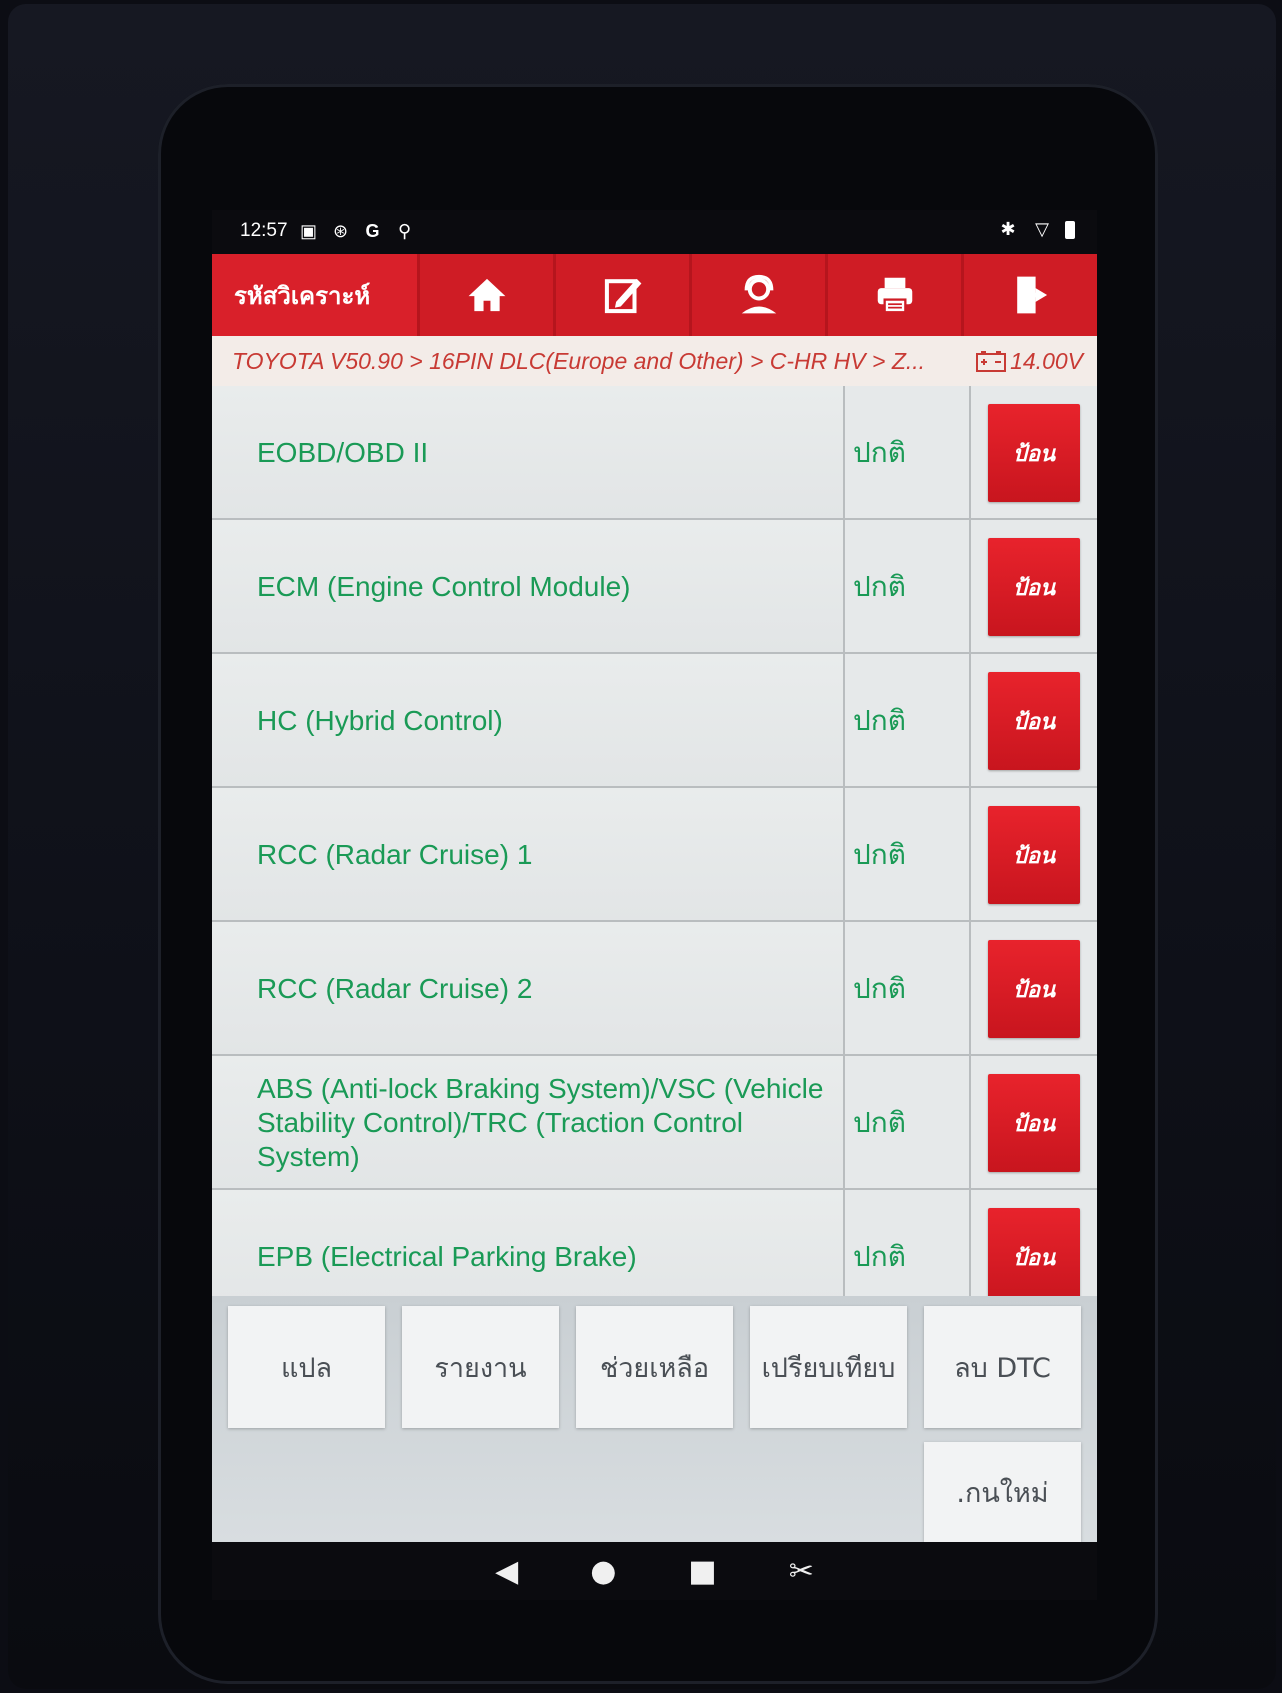 This screenshot has width=1282, height=1693. Describe the element at coordinates (528, 587) in the screenshot. I see `system-name: ECM (Engine Control Module)` at that location.